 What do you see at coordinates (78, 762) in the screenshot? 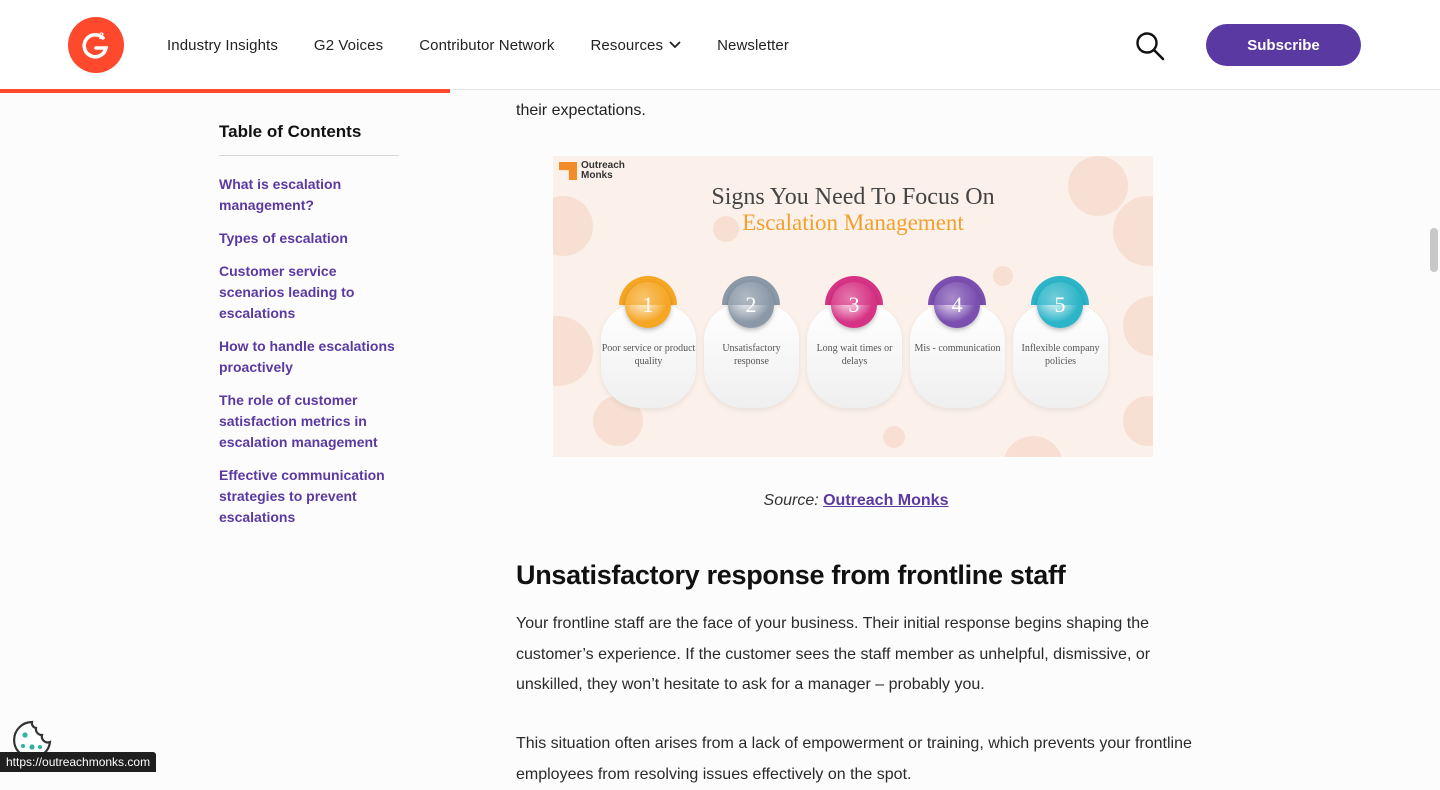
I see `status-bar-url: https://outreachmonks.com` at bounding box center [78, 762].